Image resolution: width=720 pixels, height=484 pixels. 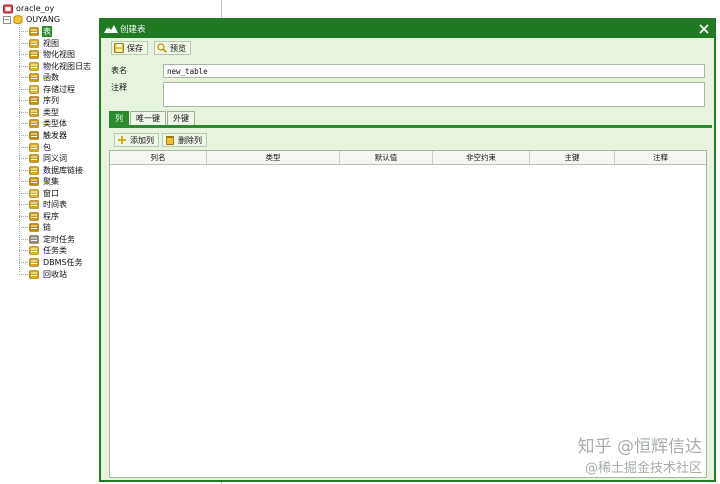 I want to click on tree-item: 任务类, so click(x=43, y=250).